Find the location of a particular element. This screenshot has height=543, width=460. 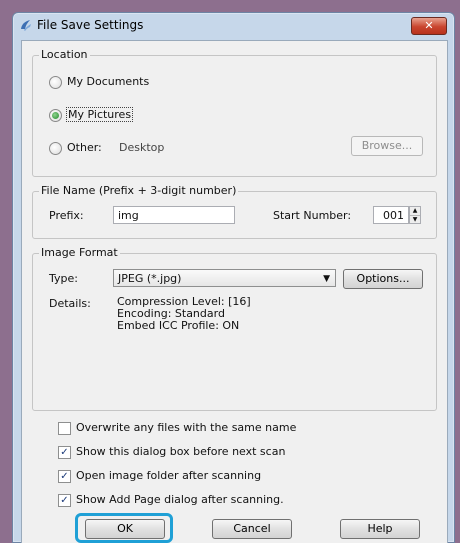

start-number-spinner: ▲ ▼ is located at coordinates (415, 215).